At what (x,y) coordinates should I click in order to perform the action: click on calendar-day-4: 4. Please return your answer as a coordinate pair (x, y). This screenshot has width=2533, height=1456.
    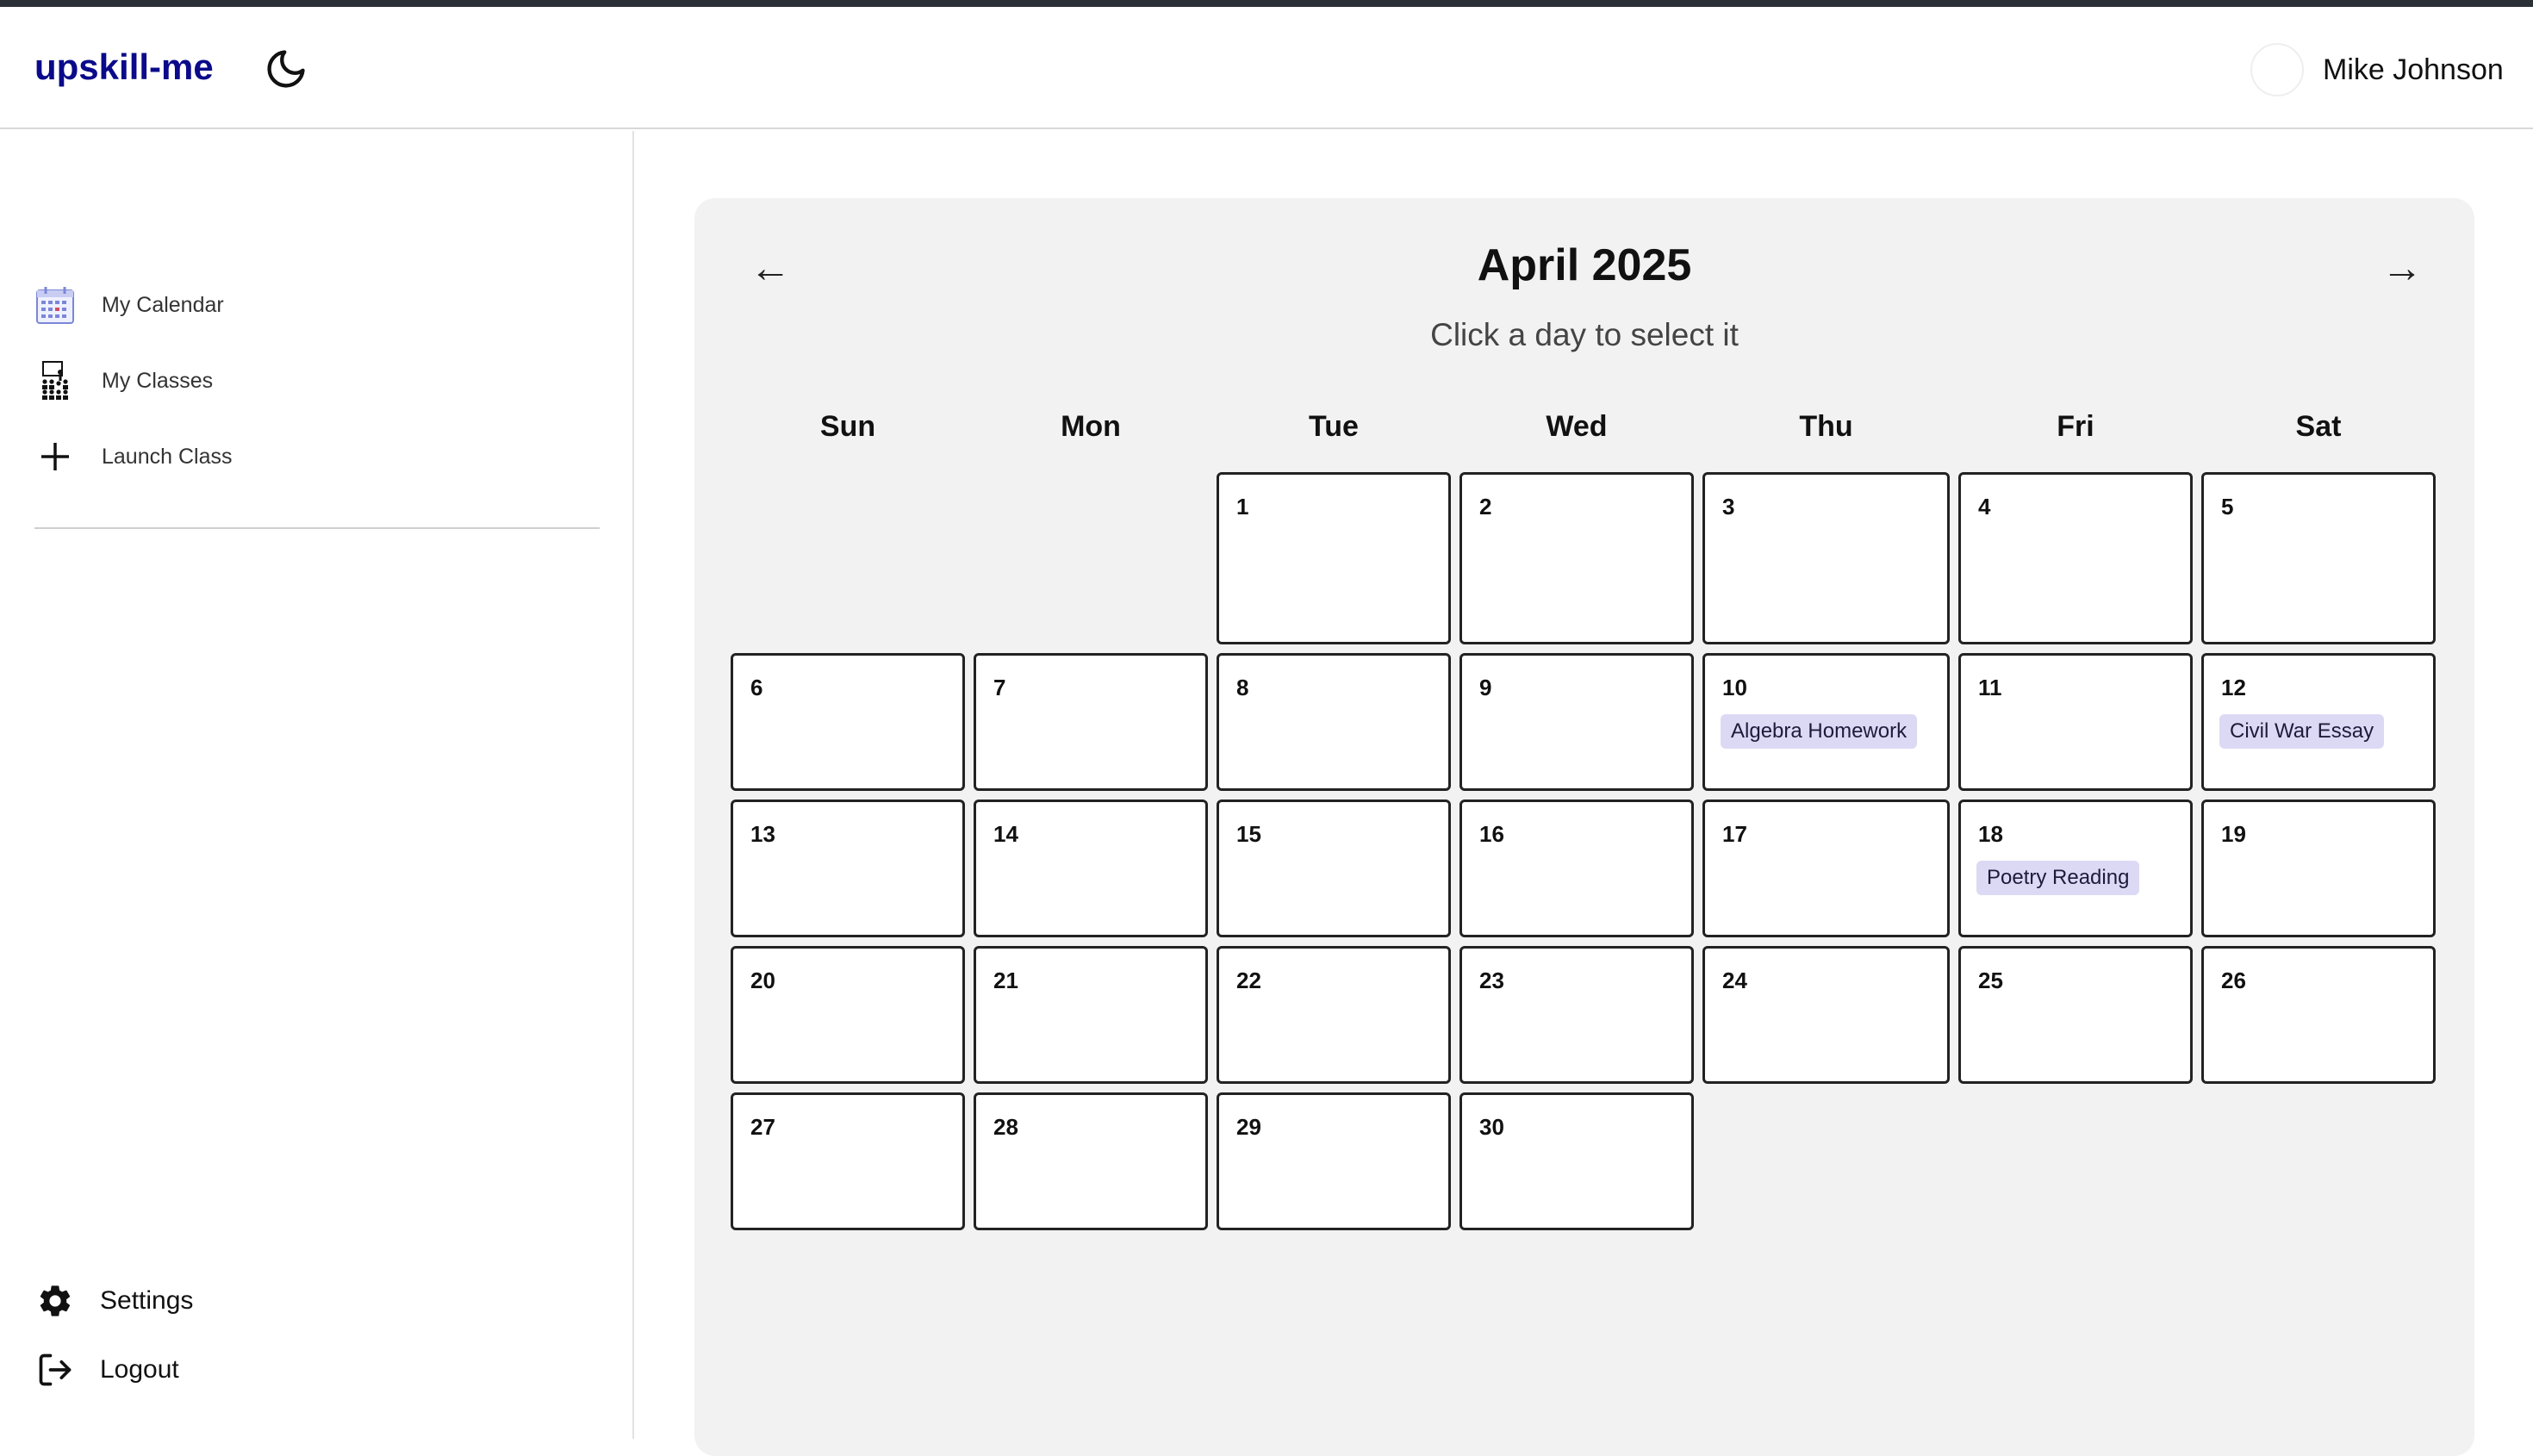
    Looking at the image, I should click on (2075, 558).